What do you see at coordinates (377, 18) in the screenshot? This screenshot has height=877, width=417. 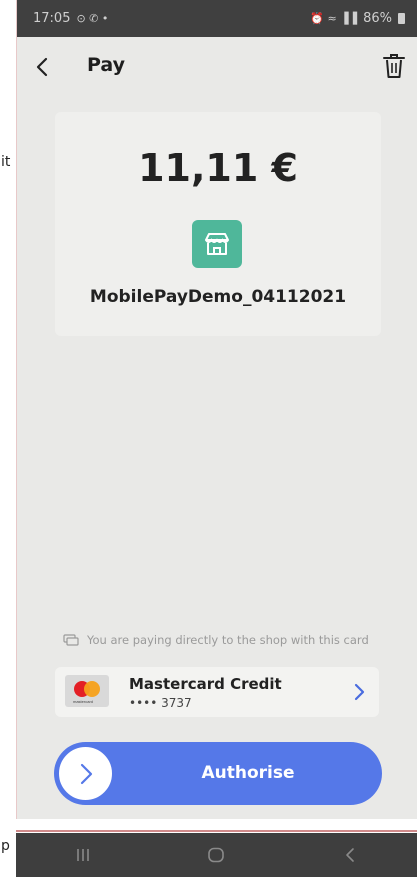 I see `battery-percent: 86%` at bounding box center [377, 18].